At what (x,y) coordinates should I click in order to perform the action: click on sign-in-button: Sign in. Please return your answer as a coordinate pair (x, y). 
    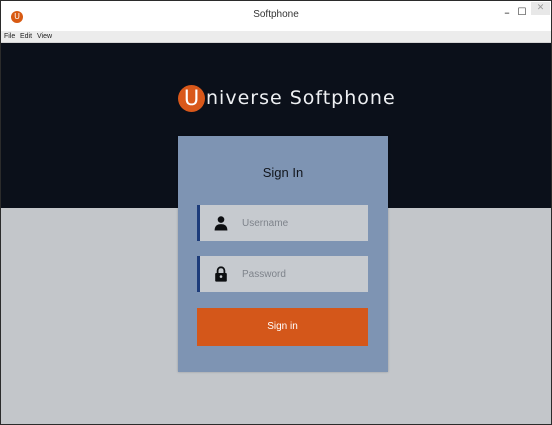
    Looking at the image, I should click on (282, 327).